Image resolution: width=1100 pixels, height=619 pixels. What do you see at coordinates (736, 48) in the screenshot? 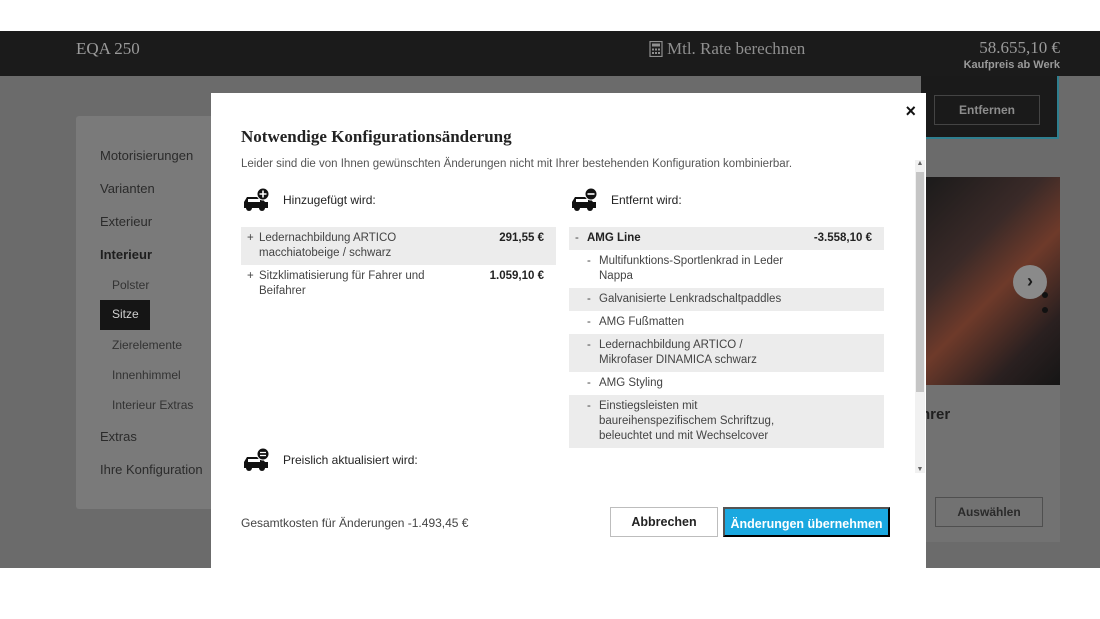
I see `rate-calculator-label: Mtl. Rate berechnen` at bounding box center [736, 48].